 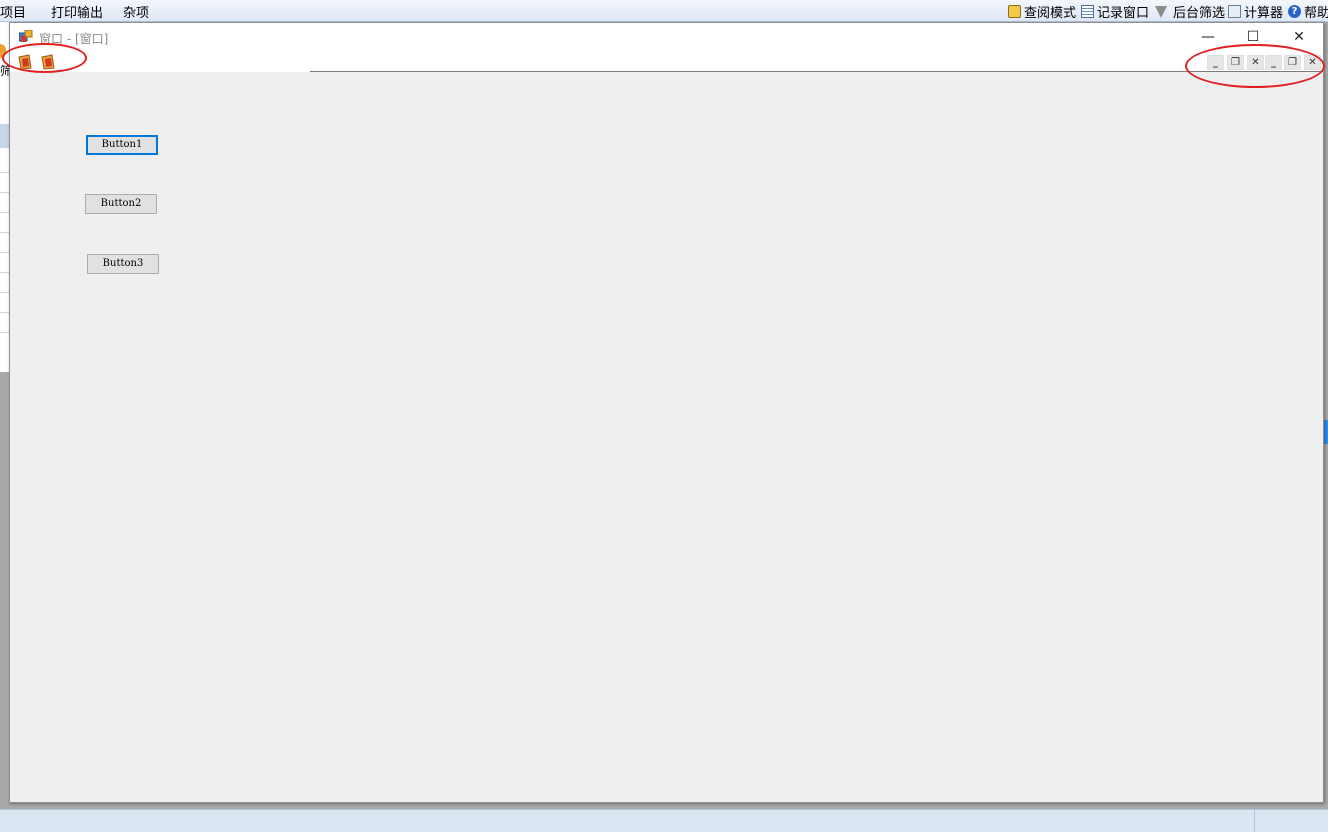 What do you see at coordinates (1123, 13) in the screenshot?
I see `record-window-label: 记录窗口` at bounding box center [1123, 13].